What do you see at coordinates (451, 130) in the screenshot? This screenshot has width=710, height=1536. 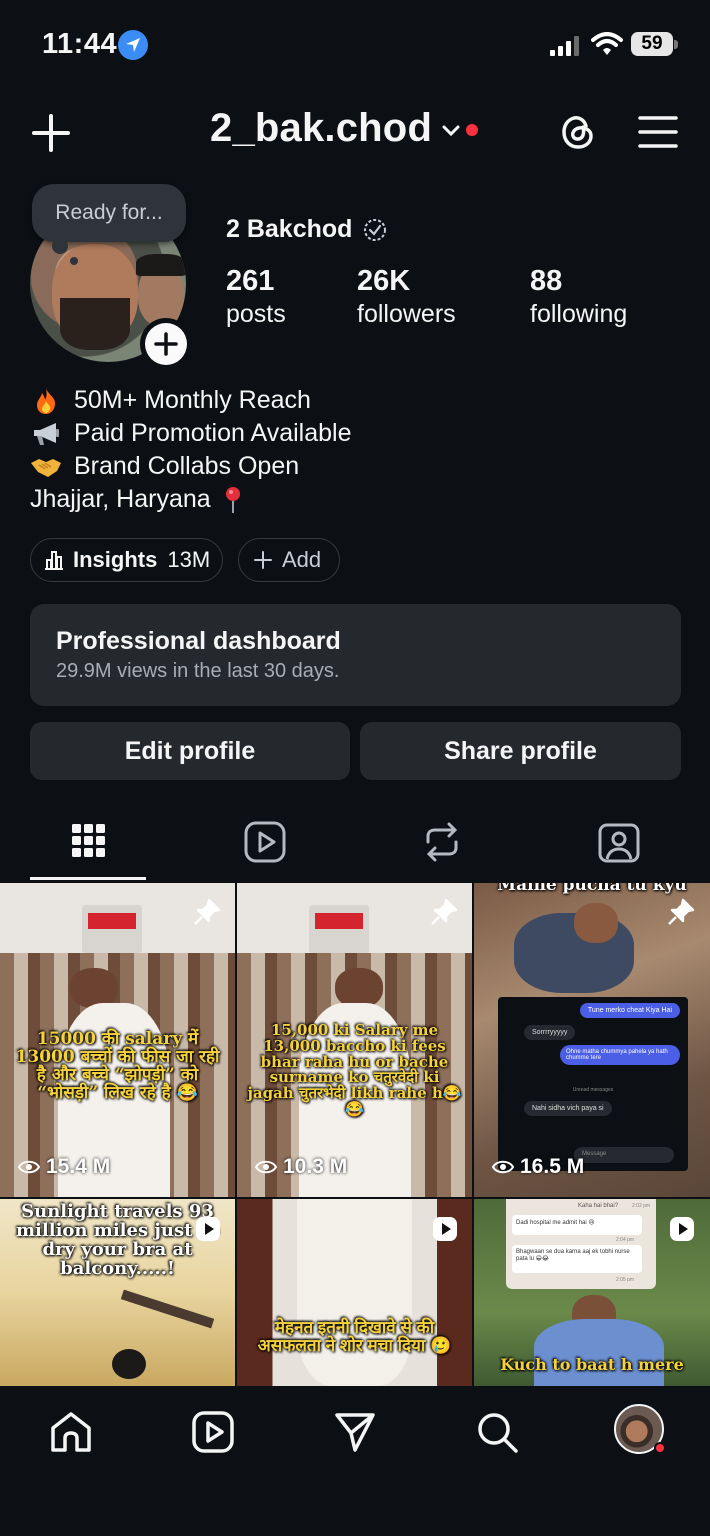 I see `chevron-down-icon` at bounding box center [451, 130].